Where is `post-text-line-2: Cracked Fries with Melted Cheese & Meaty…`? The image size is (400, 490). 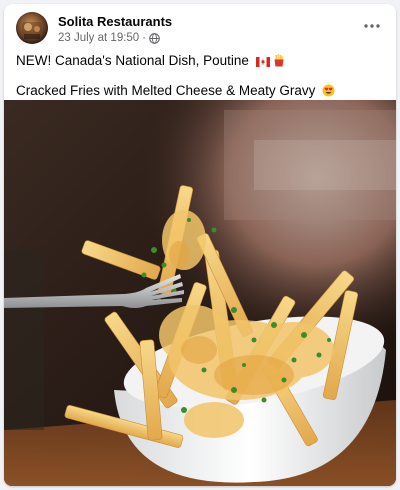 post-text-line-2: Cracked Fries with Melted Cheese & Meaty… is located at coordinates (200, 92).